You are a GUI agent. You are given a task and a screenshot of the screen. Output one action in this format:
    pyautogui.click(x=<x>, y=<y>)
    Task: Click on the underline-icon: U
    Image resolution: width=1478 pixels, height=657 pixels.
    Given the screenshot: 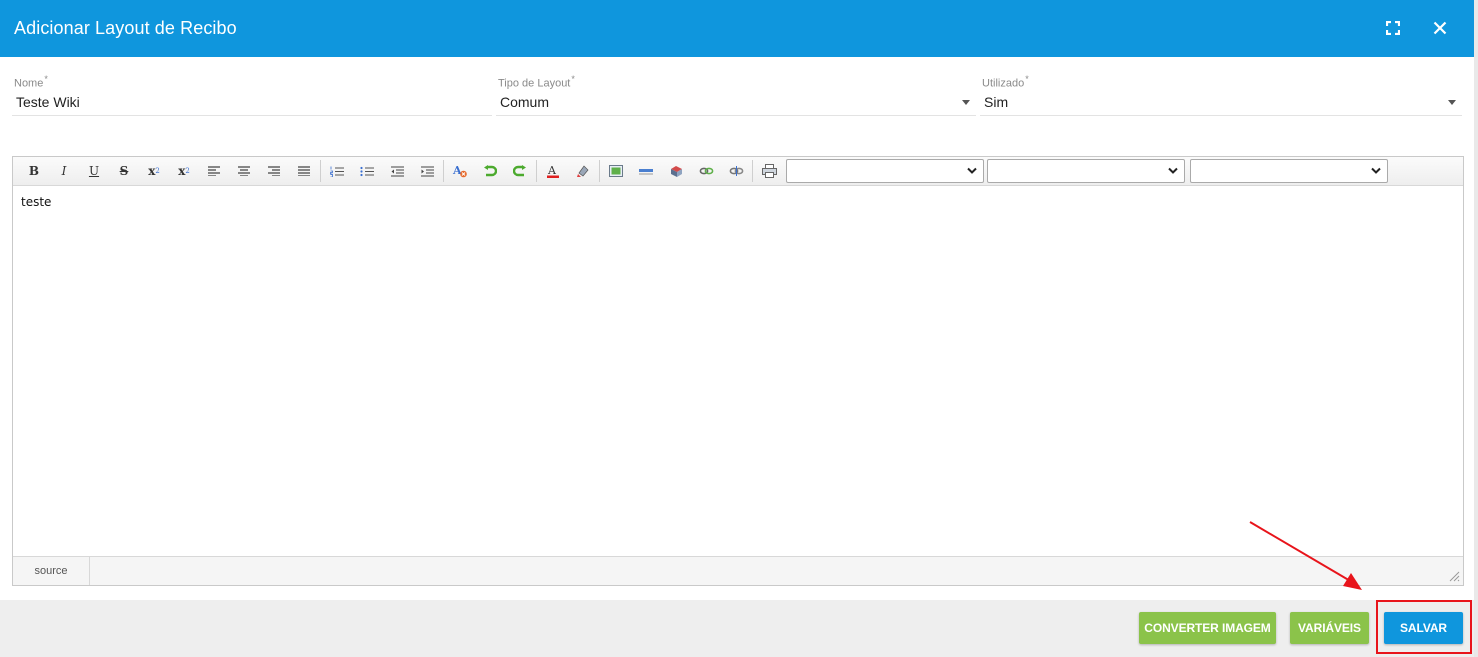 What is the action you would take?
    pyautogui.click(x=94, y=171)
    